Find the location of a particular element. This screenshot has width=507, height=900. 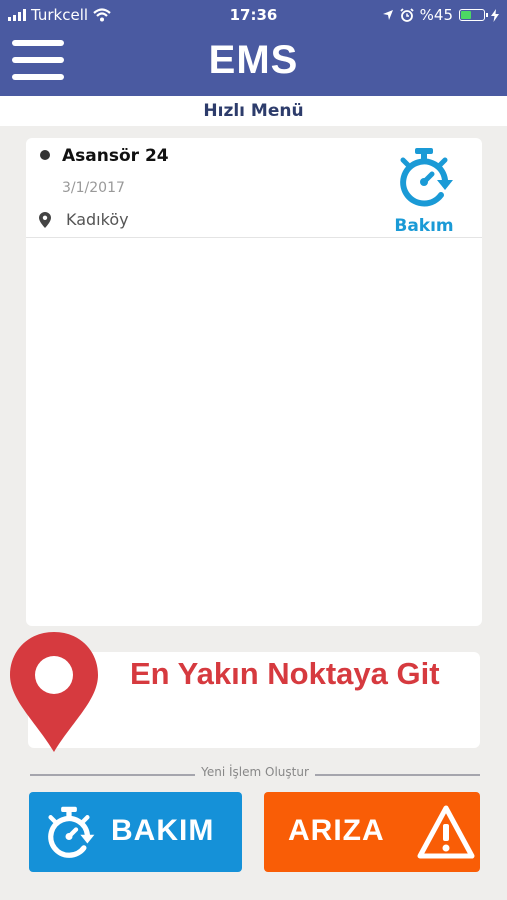

app-title: EMS is located at coordinates (253, 60).